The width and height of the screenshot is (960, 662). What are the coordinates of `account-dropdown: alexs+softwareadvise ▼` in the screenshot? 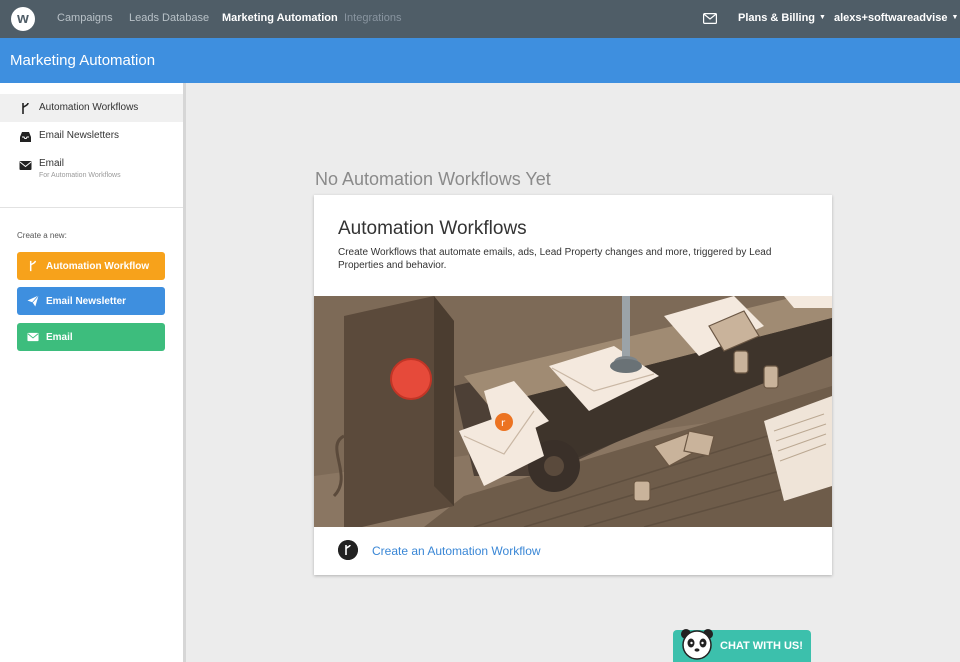 It's located at (896, 18).